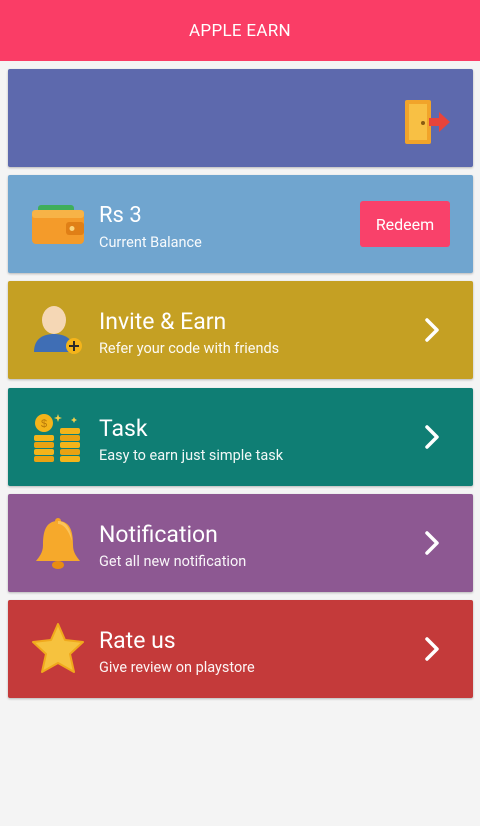 This screenshot has width=480, height=826. Describe the element at coordinates (150, 242) in the screenshot. I see `balance-label: Current Balance` at that location.